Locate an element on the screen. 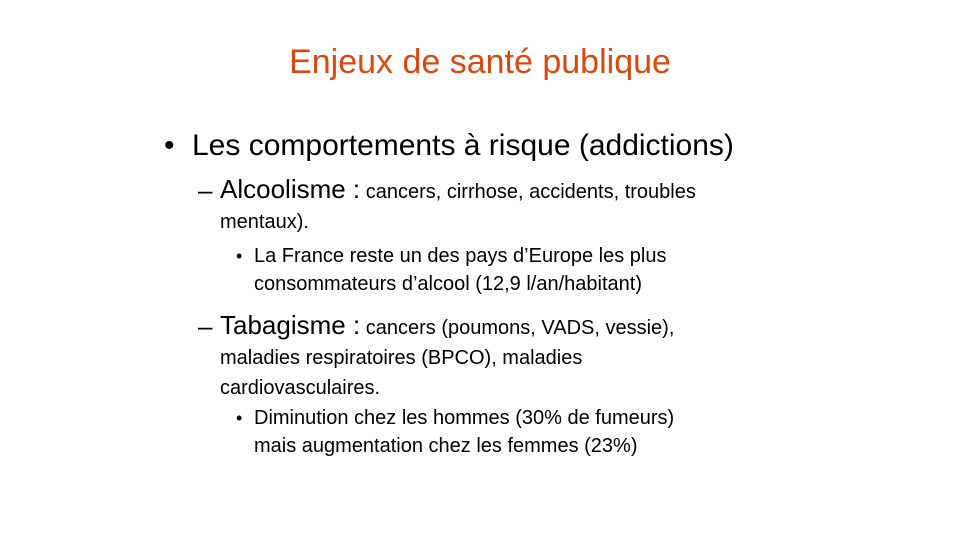 The height and width of the screenshot is (540, 960). bullet-level1-text: Les comportements à risque (addictions) is located at coordinates (463, 145).